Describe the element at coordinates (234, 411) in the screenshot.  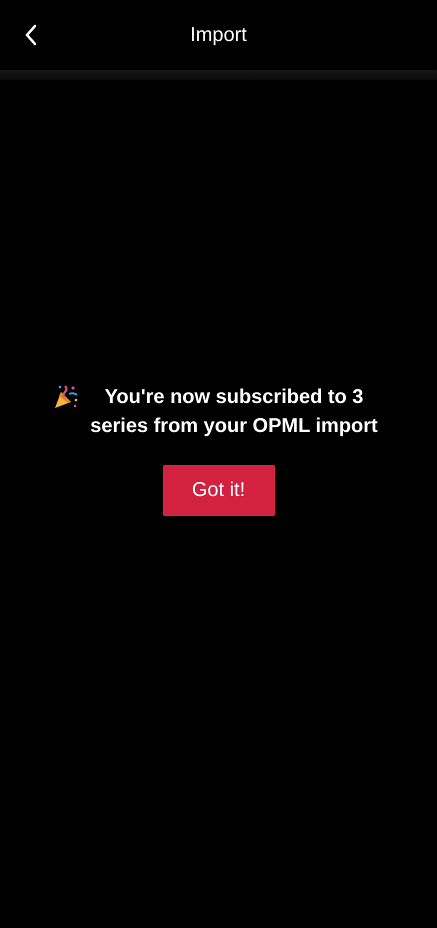
I see `success-message: You're now subscribed to 3 series from your OPML import` at that location.